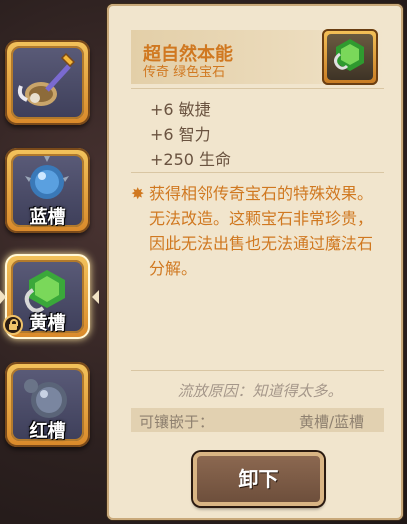  What do you see at coordinates (46, 79) in the screenshot?
I see `lute-wrench-icon` at bounding box center [46, 79].